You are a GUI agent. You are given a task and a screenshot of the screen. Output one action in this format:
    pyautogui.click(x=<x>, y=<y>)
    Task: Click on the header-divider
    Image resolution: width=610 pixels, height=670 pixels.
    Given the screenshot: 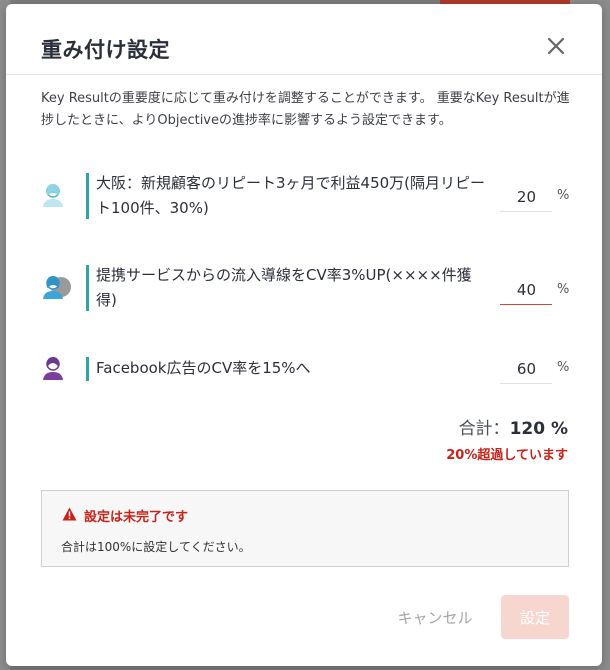 What is the action you would take?
    pyautogui.click(x=304, y=74)
    